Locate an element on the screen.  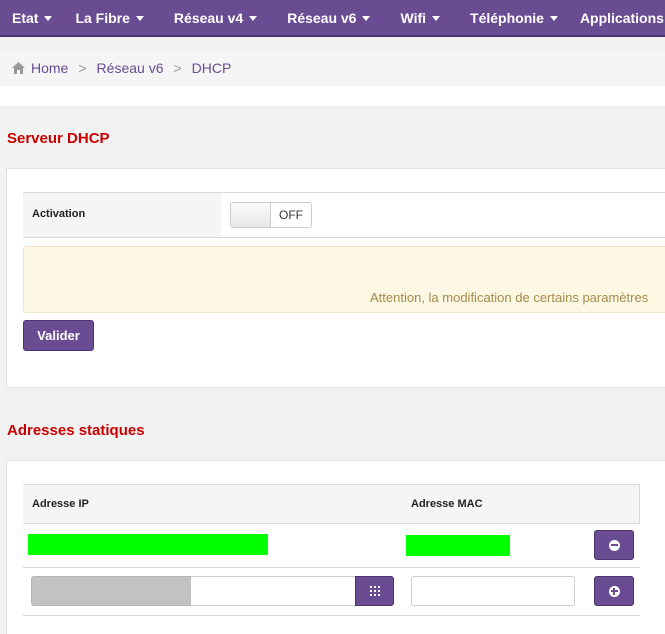
nav-item-label: Applications is located at coordinates (621, 17).